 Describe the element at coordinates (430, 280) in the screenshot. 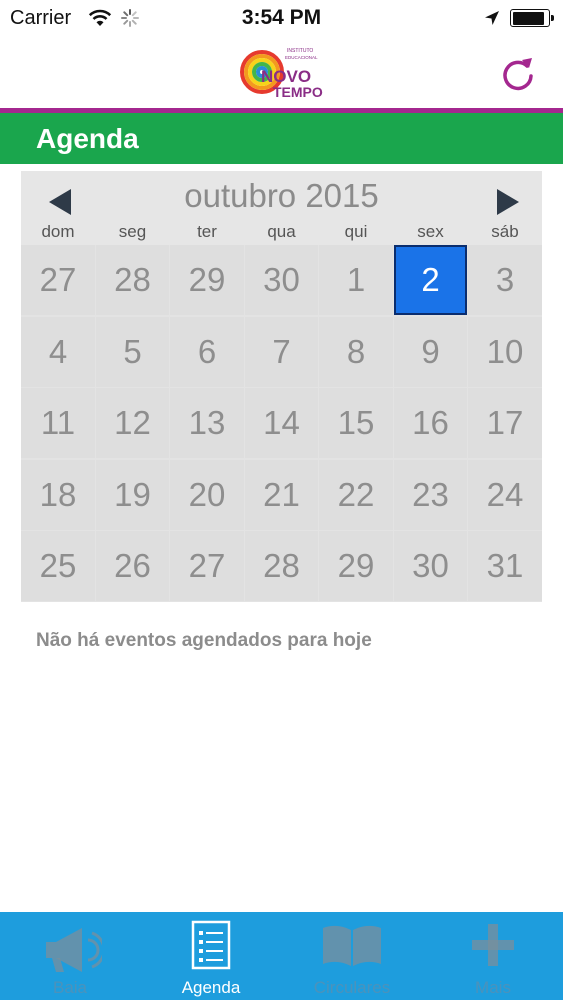

I see `calendar-day-selected: 2` at that location.